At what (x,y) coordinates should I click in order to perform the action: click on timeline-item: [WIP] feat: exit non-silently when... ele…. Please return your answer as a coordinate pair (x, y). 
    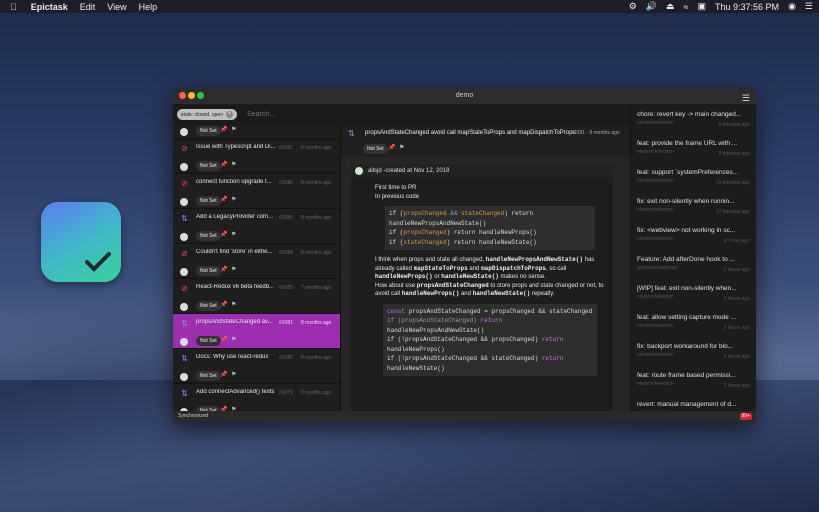
    Looking at the image, I should click on (693, 292).